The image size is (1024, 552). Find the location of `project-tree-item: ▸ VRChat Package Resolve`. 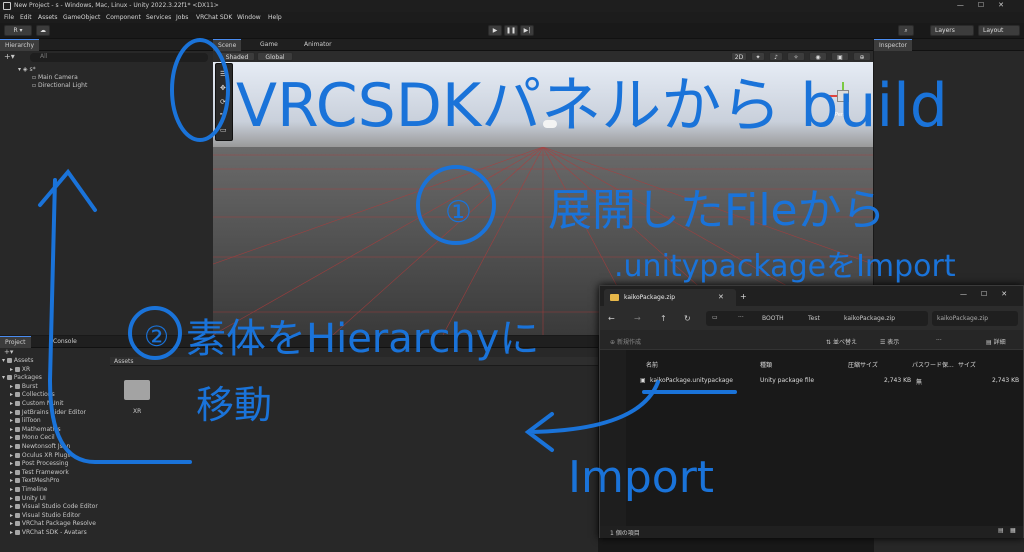

project-tree-item: ▸ VRChat Package Resolve is located at coordinates (53, 523).